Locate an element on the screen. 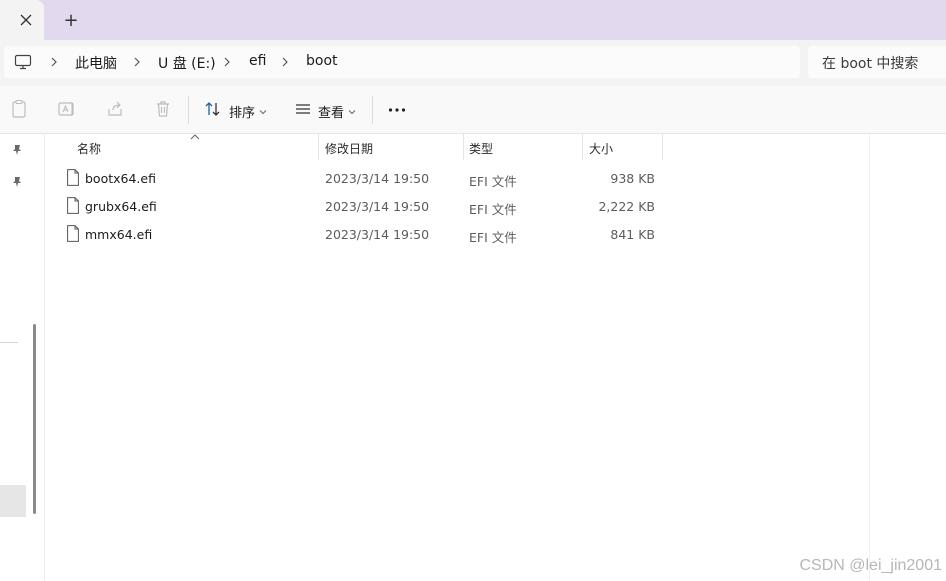  table-row: mmx64.efi 2023/3/14 19:50 EFI 文件 841 KB is located at coordinates (363, 235).